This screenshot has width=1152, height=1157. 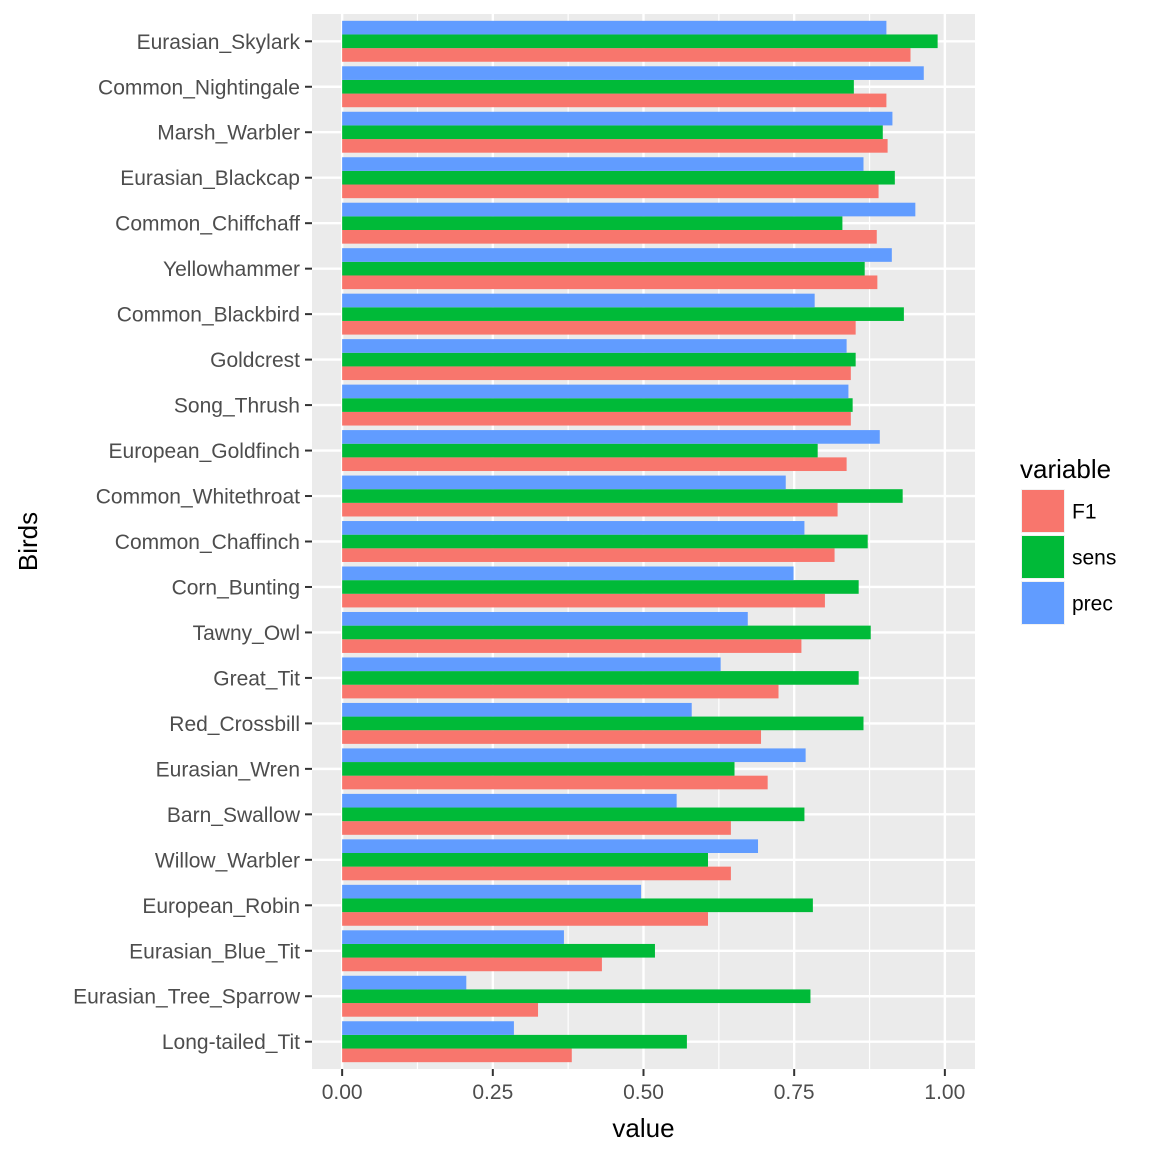 I want to click on y-tick-label: Goldcrest, so click(x=255, y=360).